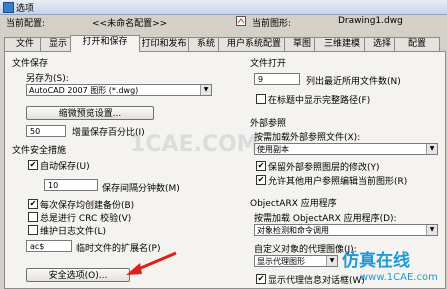 Image resolution: width=447 pixels, height=289 pixels. I want to click on file-open-title: 文件打开, so click(268, 64).